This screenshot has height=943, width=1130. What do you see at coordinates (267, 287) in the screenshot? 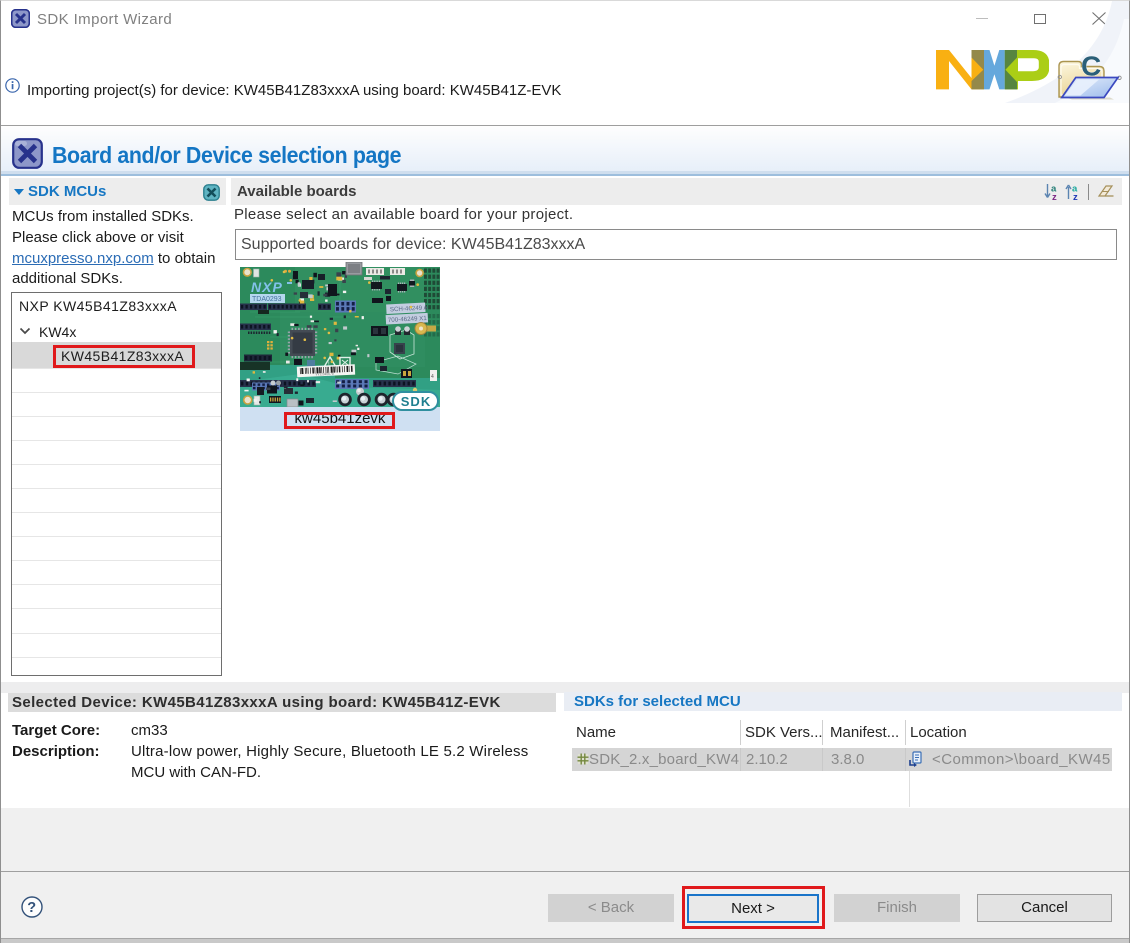
I see `svg-text: NXP` at bounding box center [267, 287].